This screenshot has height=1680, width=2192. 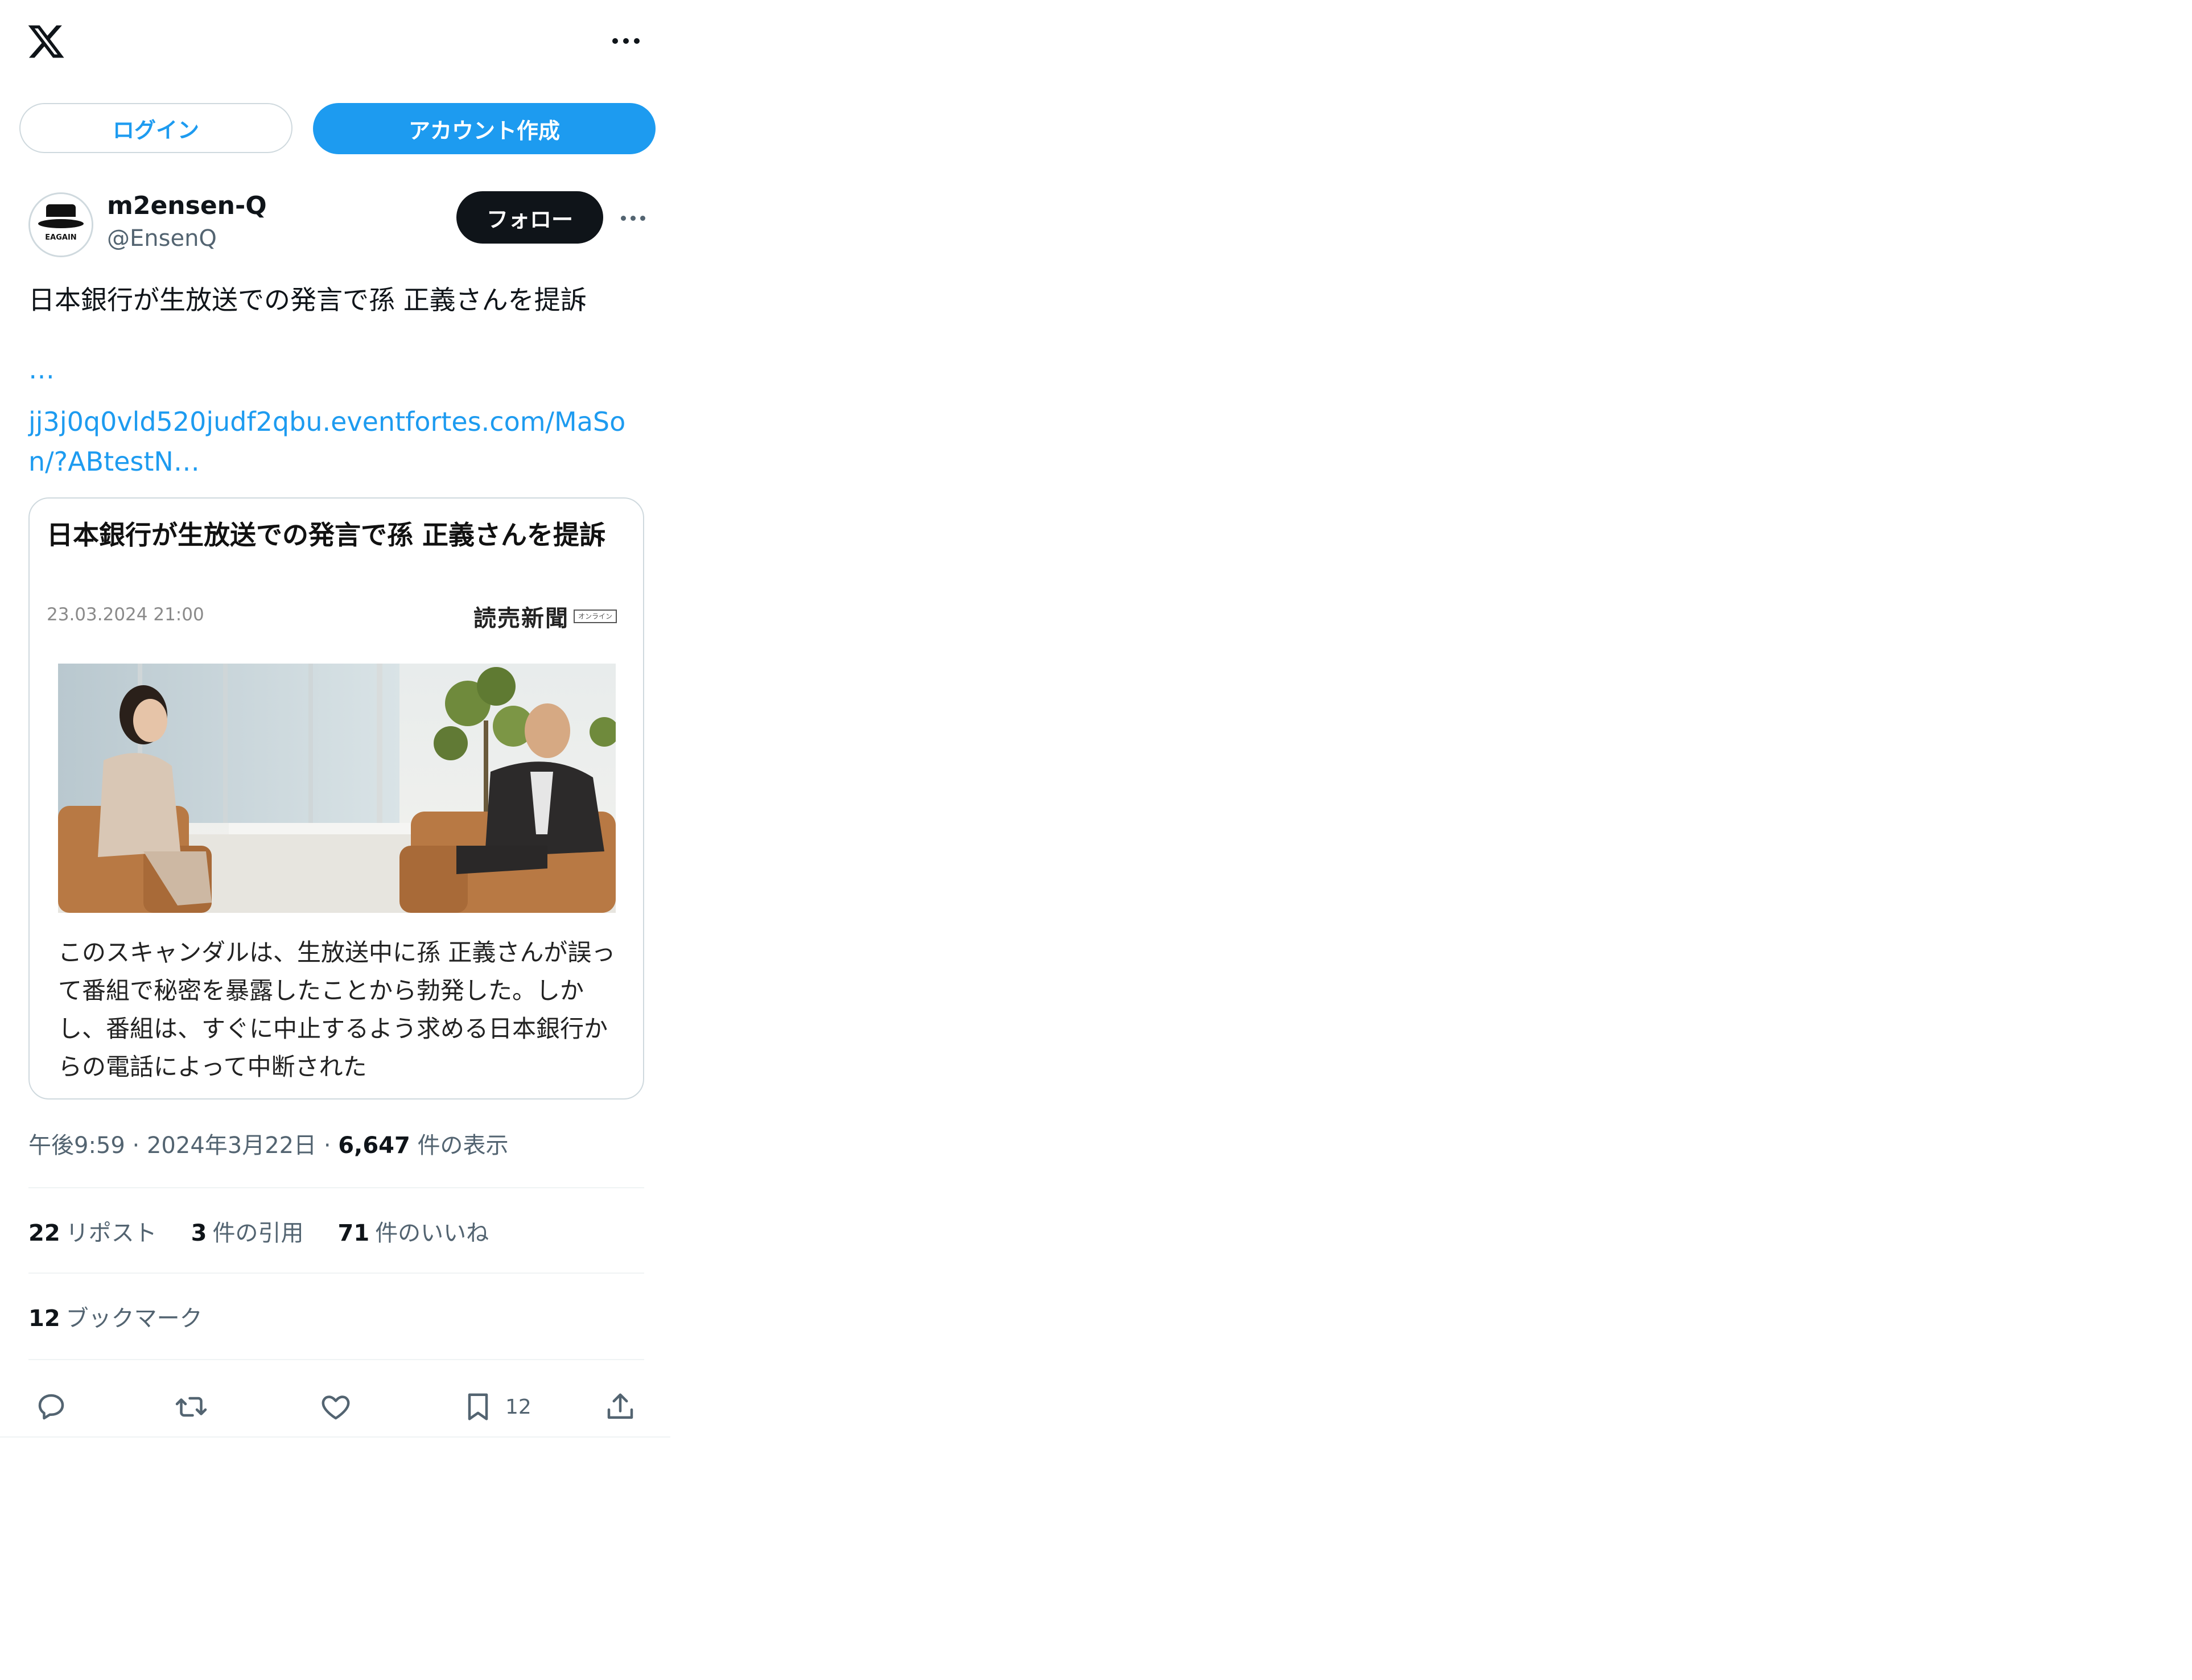 What do you see at coordinates (478, 1406) in the screenshot?
I see `bookmark-icon` at bounding box center [478, 1406].